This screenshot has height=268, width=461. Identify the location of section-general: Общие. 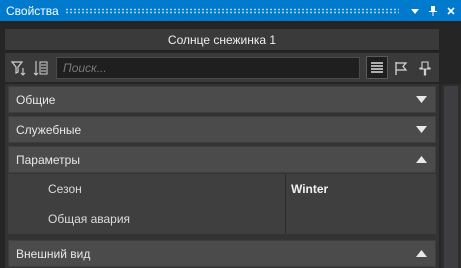
(222, 99).